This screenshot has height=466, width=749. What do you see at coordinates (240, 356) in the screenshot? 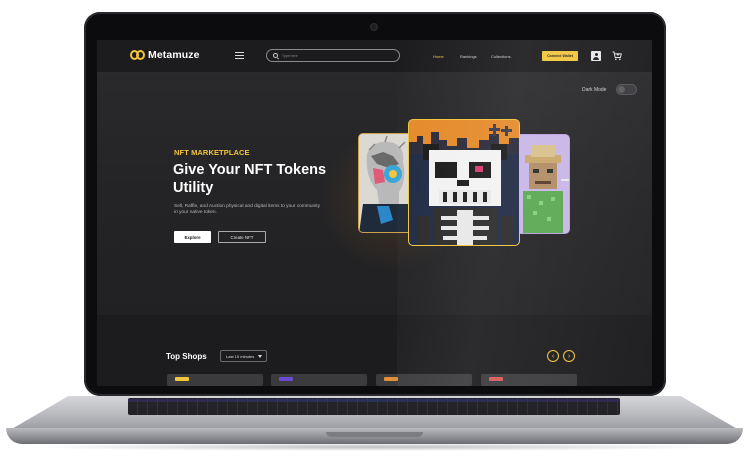
I see `time-filter-value: Last 15 minutes` at bounding box center [240, 356].